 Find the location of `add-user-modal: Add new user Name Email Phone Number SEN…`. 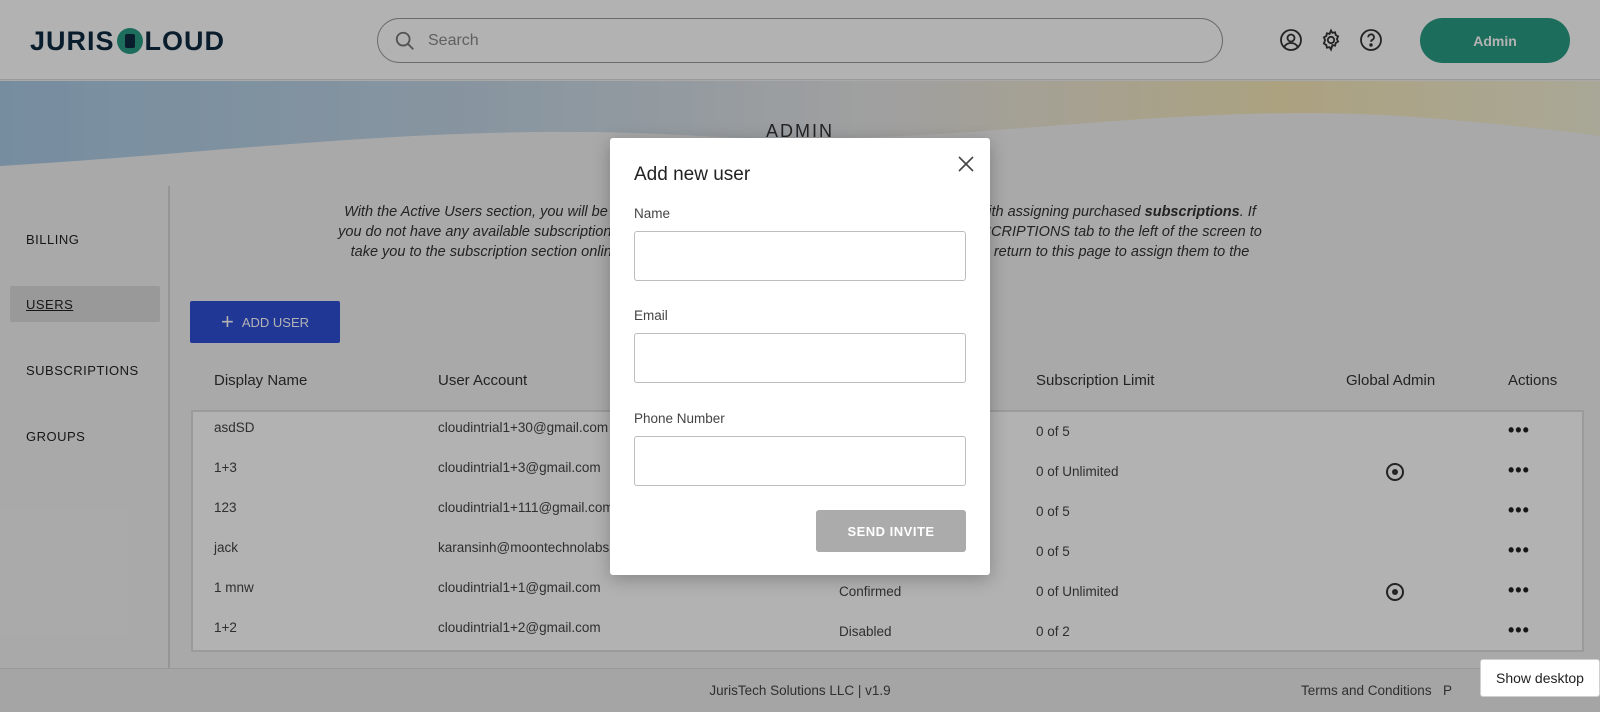

add-user-modal: Add new user Name Email Phone Number SEN… is located at coordinates (800, 356).